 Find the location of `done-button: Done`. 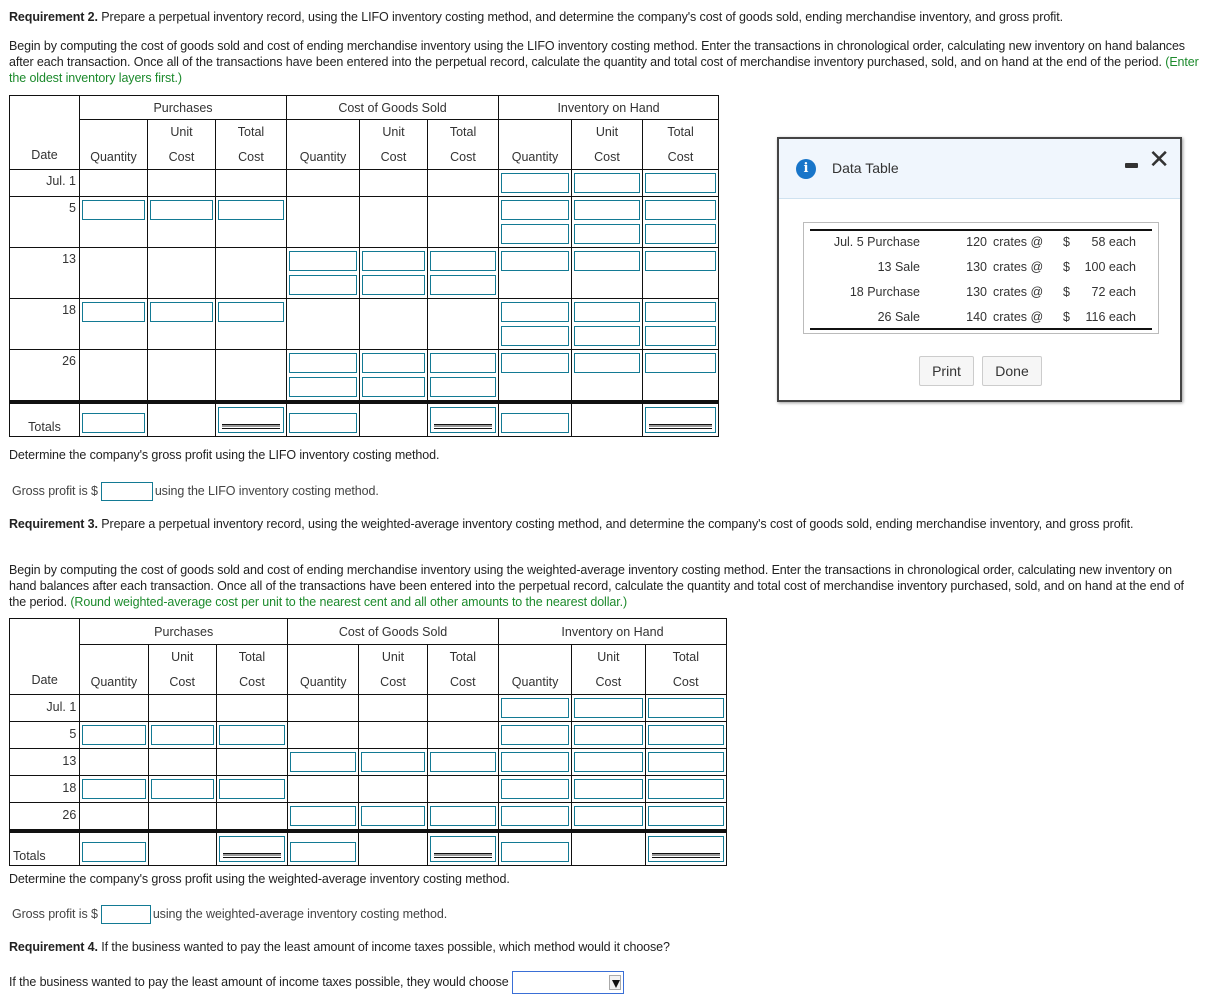

done-button: Done is located at coordinates (1012, 371).